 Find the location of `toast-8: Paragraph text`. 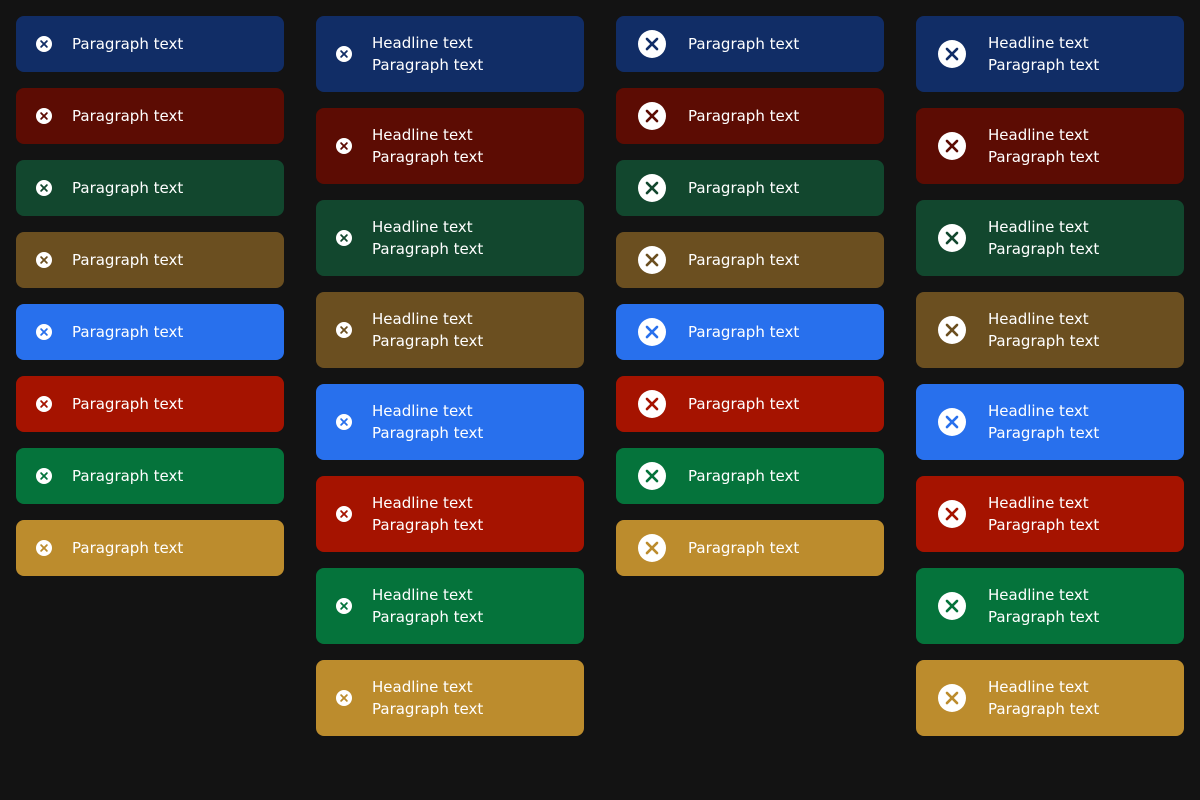

toast-8: Paragraph text is located at coordinates (750, 548).